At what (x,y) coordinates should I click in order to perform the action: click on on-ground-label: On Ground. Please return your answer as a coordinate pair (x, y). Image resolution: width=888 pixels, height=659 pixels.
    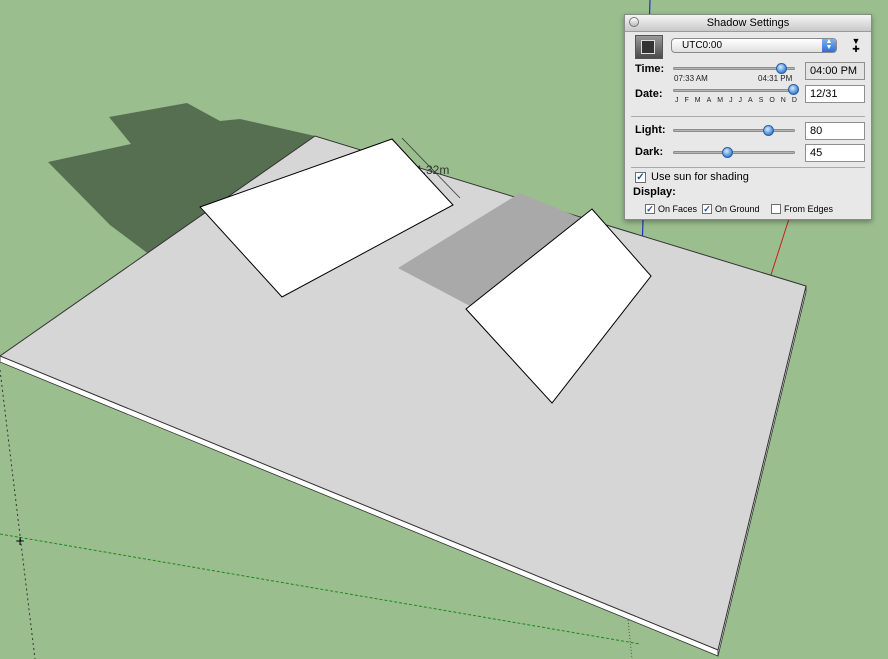
    Looking at the image, I should click on (737, 209).